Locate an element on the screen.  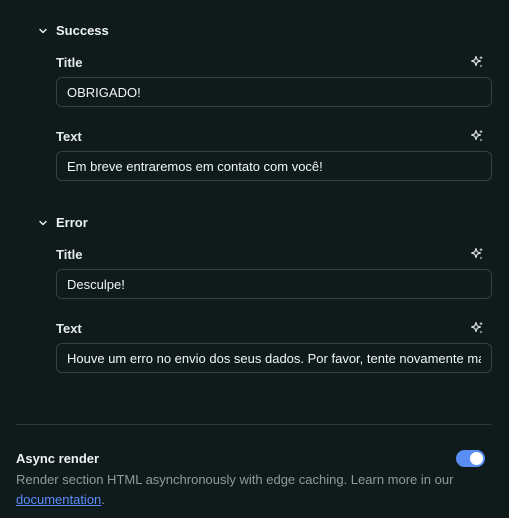
success-text-label: Text is located at coordinates (69, 136).